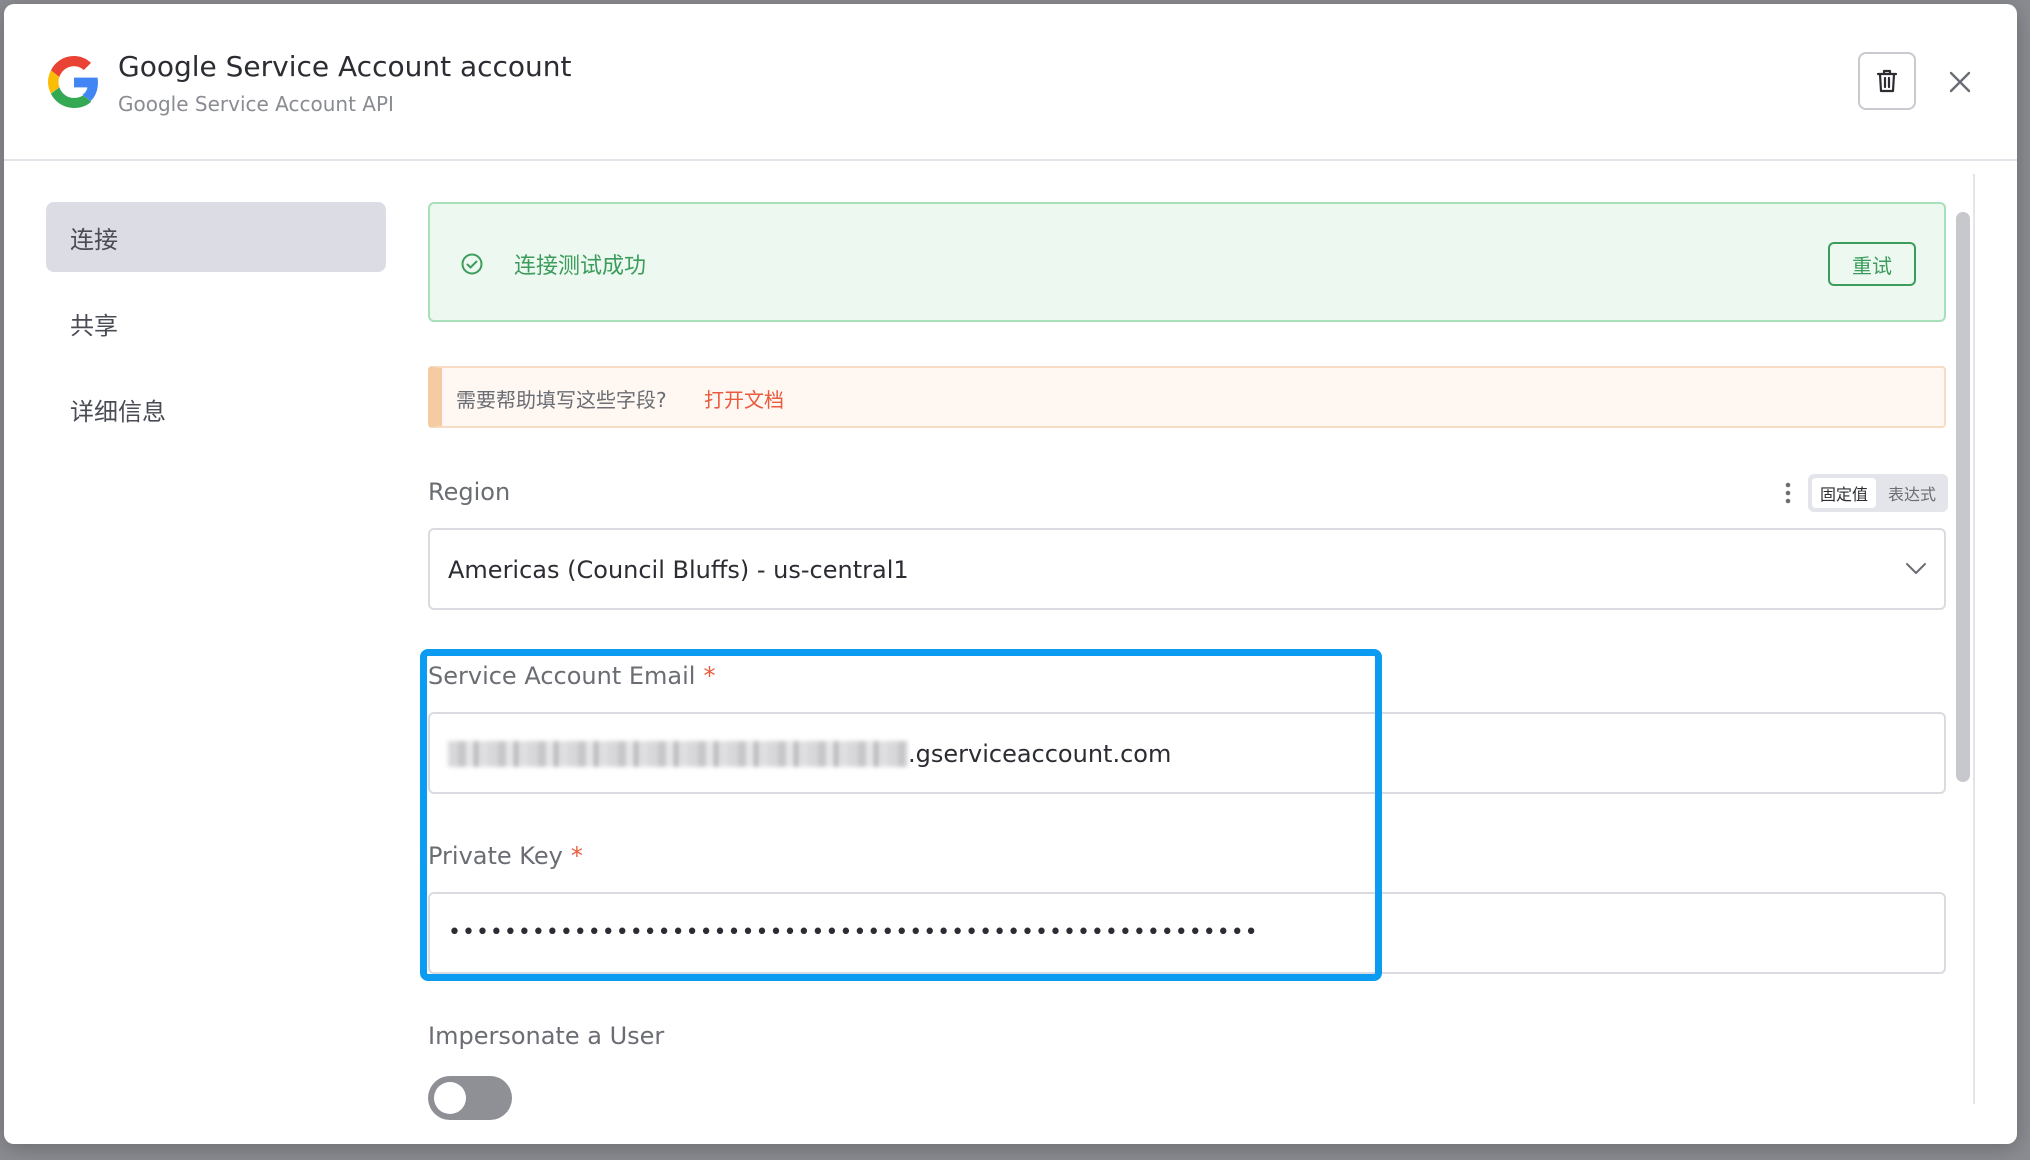 Image resolution: width=2030 pixels, height=1160 pixels. What do you see at coordinates (561, 400) in the screenshot?
I see `help-text: 需要帮助填写这些字段?` at bounding box center [561, 400].